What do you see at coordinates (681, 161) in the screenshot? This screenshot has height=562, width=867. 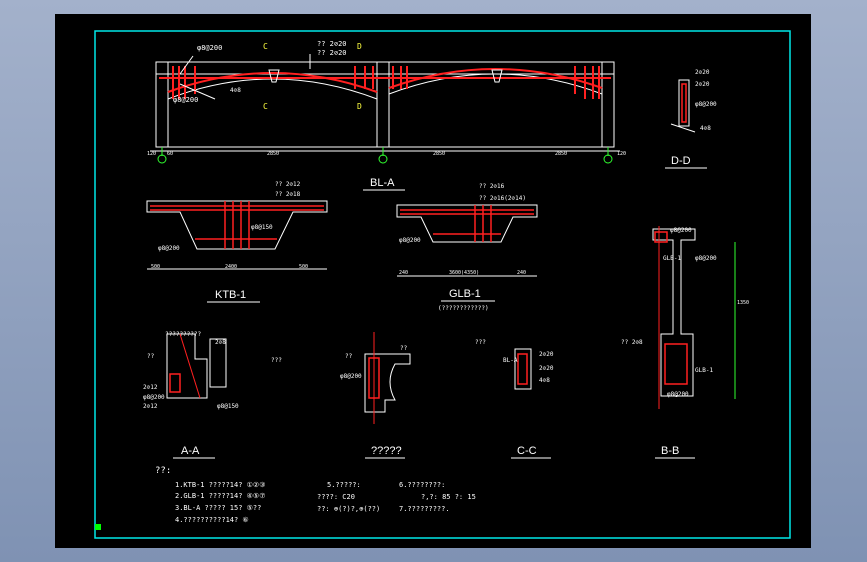 I see `dd-title: D-D` at bounding box center [681, 161].